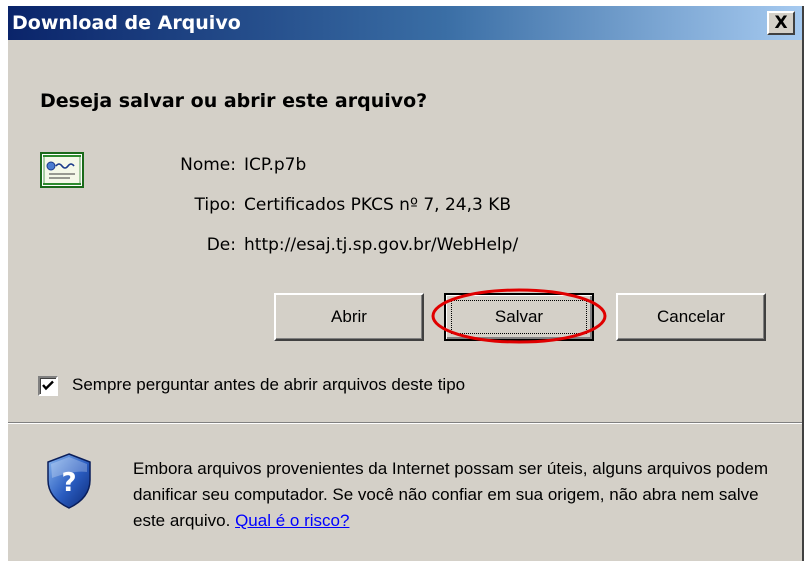  I want to click on cancel-button: Cancelar, so click(691, 317).